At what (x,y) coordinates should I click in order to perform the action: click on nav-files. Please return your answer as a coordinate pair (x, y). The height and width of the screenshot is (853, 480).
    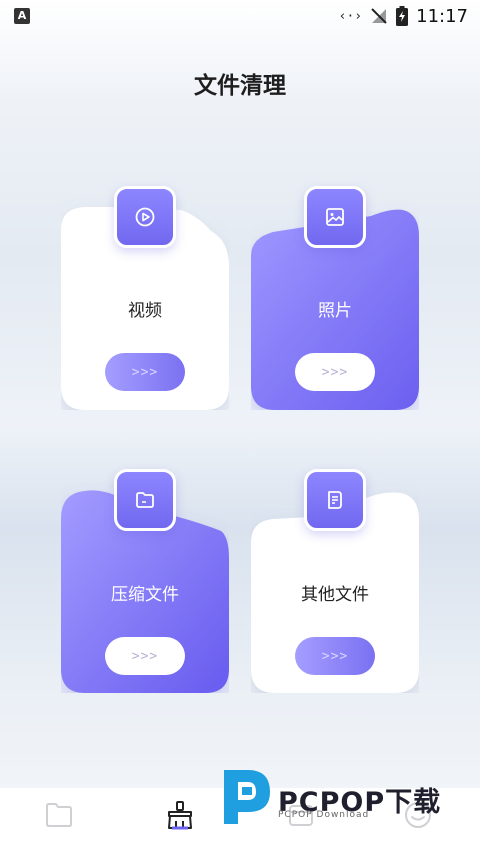
    Looking at the image, I should click on (59, 815).